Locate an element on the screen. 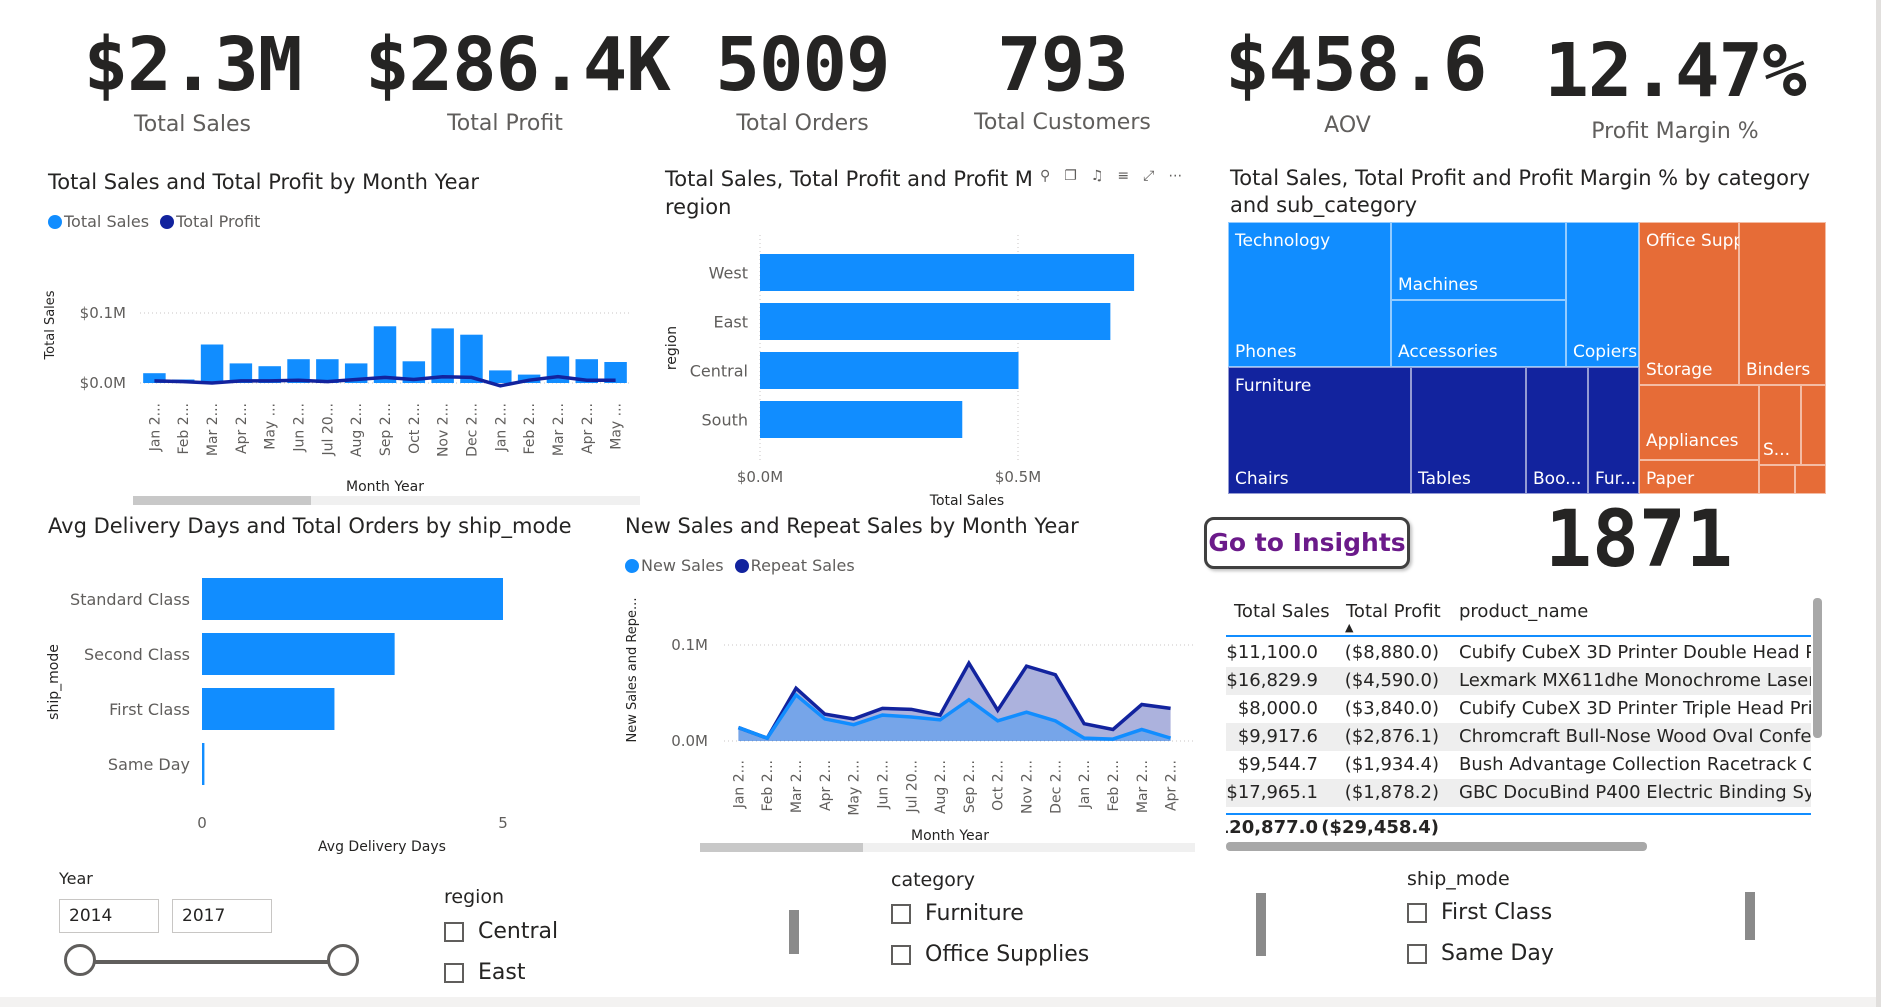  chart-legend: New Sales Repeat Sales is located at coordinates (743, 565).